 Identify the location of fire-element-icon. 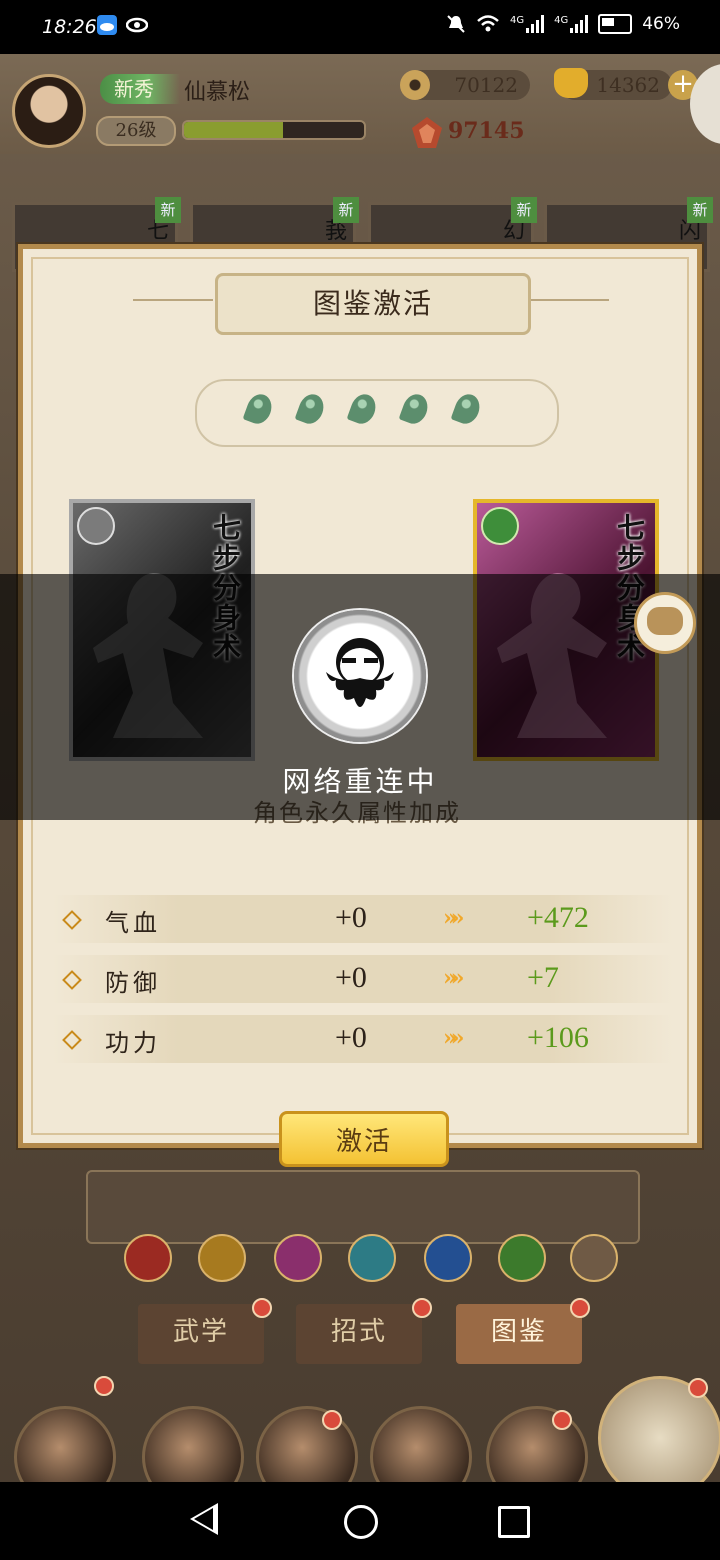
(148, 1258).